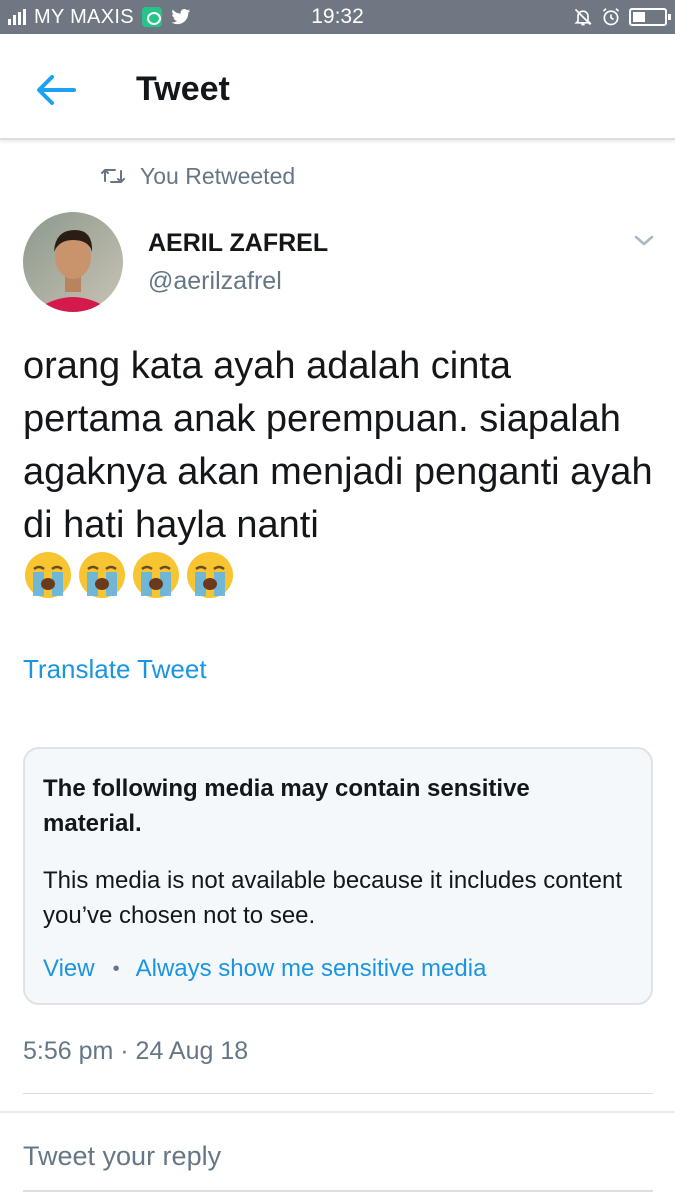 The height and width of the screenshot is (1200, 675). Describe the element at coordinates (183, 89) in the screenshot. I see `page-title: Tweet` at that location.